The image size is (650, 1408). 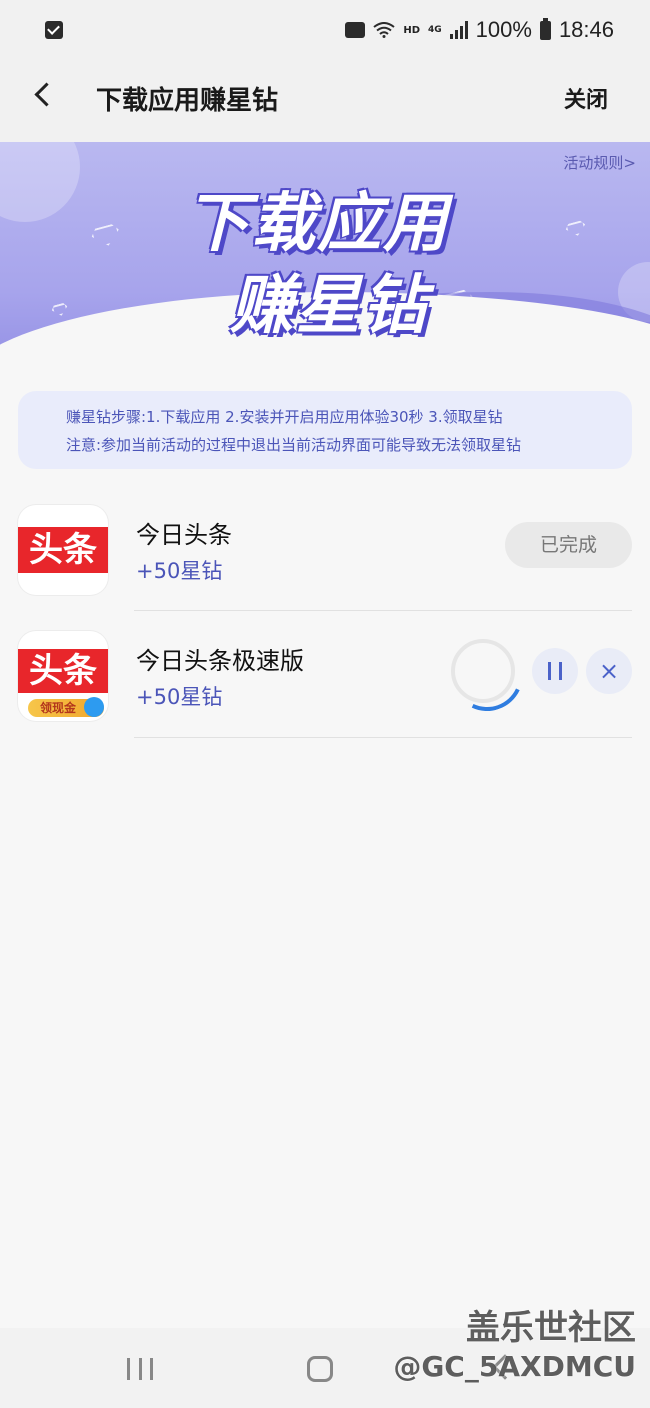 I want to click on pause-icon, so click(x=555, y=671).